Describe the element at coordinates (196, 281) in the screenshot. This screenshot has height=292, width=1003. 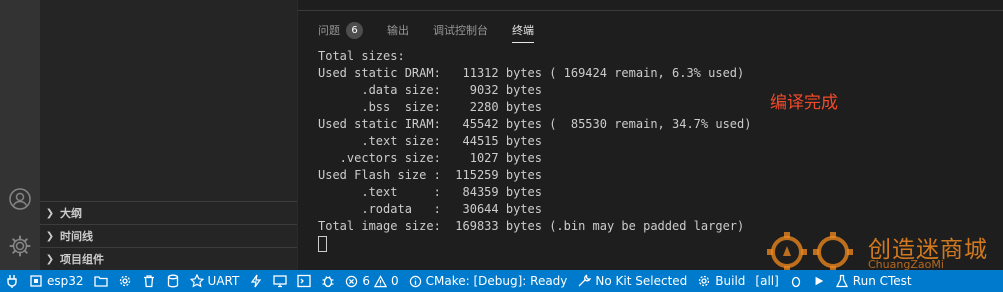
I see `star-icon` at that location.